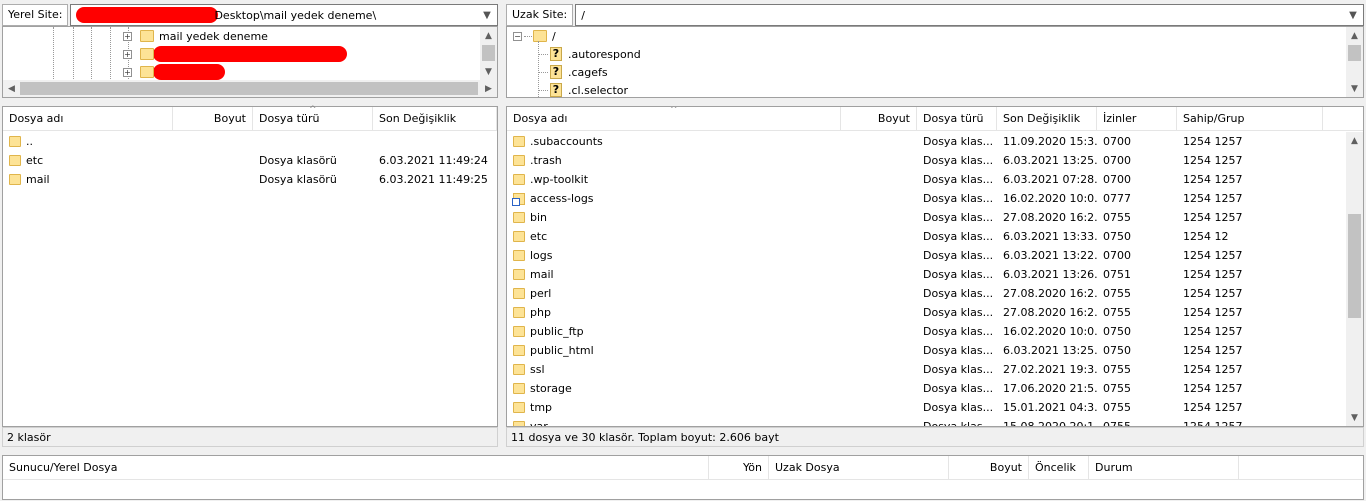 This screenshot has height=501, width=1366. I want to click on collapse-icon: −, so click(517, 36).